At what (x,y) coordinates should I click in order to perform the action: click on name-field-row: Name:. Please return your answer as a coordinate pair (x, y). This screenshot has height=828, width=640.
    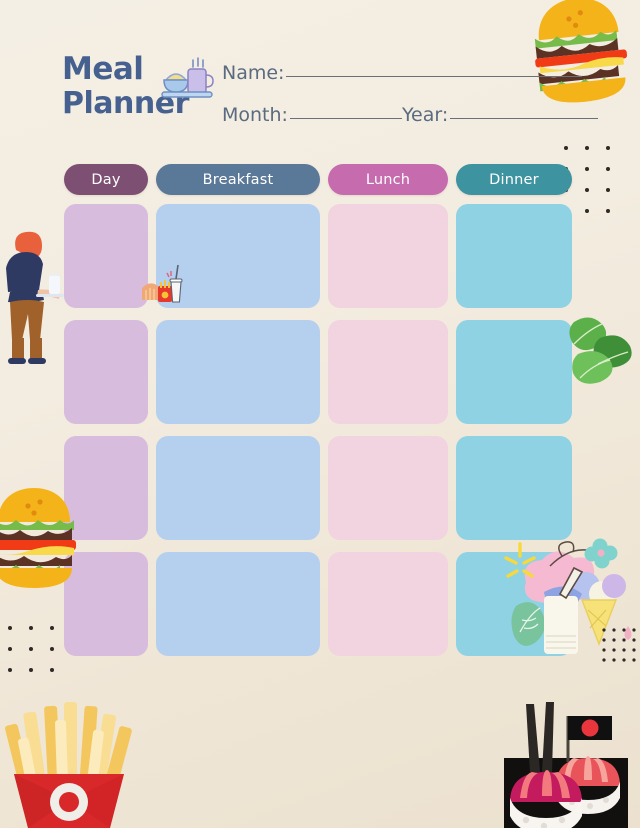
    Looking at the image, I should click on (402, 73).